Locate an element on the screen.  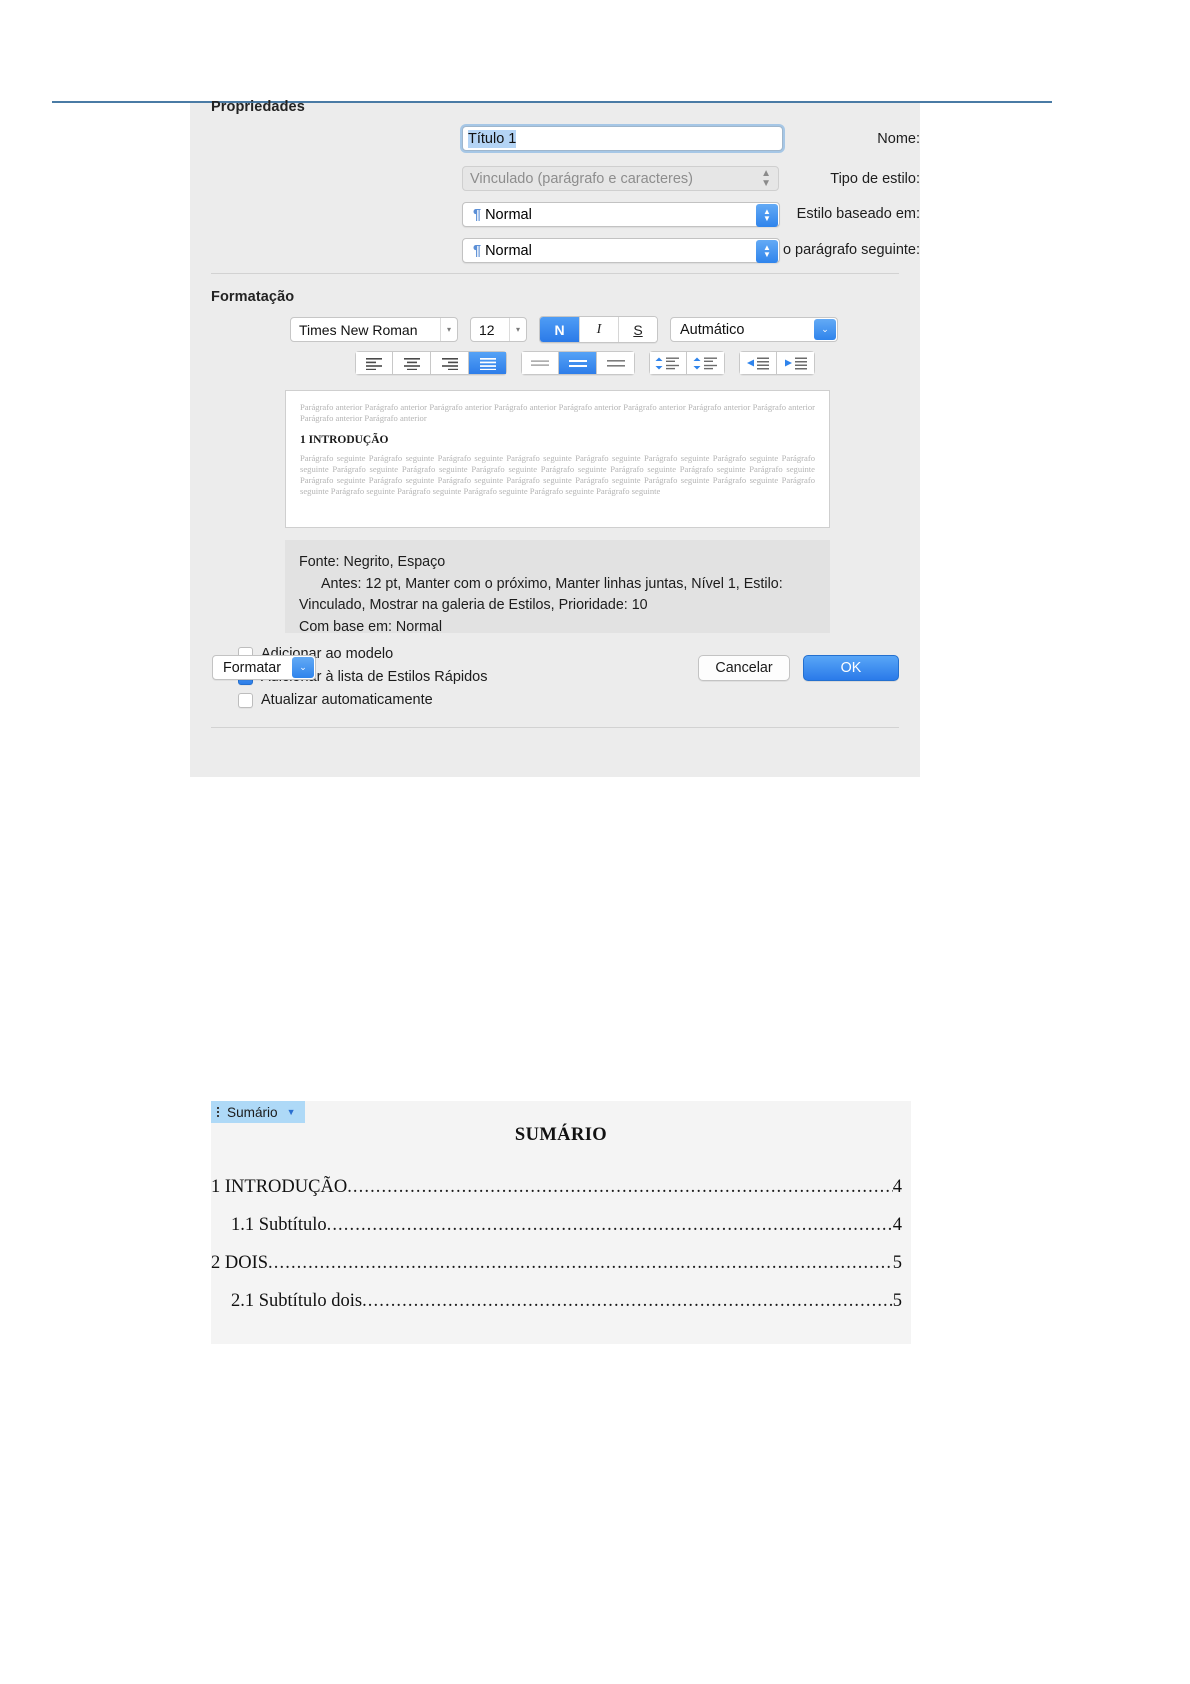
underline-button: S is located at coordinates (637, 329).